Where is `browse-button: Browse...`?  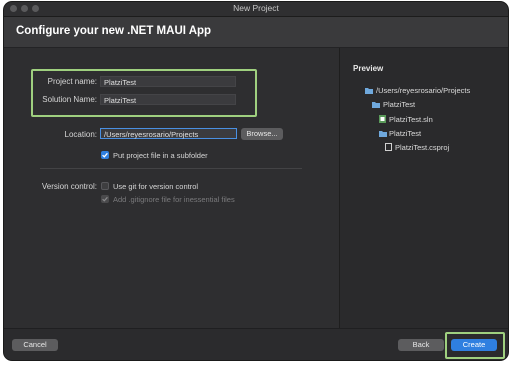 browse-button: Browse... is located at coordinates (262, 134).